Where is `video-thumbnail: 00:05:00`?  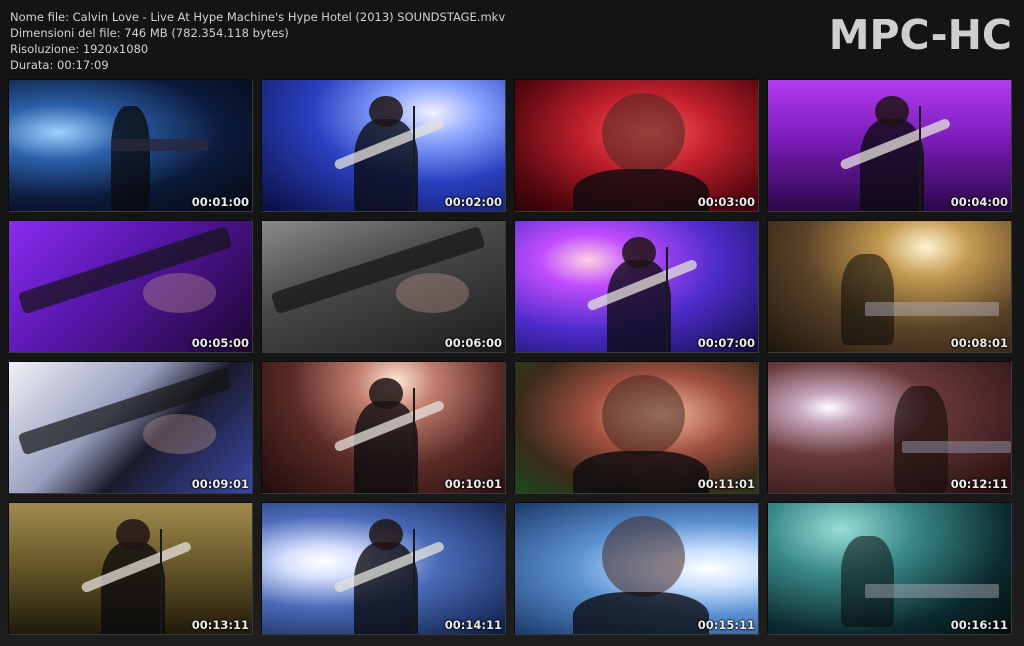
video-thumbnail: 00:05:00 is located at coordinates (130, 286).